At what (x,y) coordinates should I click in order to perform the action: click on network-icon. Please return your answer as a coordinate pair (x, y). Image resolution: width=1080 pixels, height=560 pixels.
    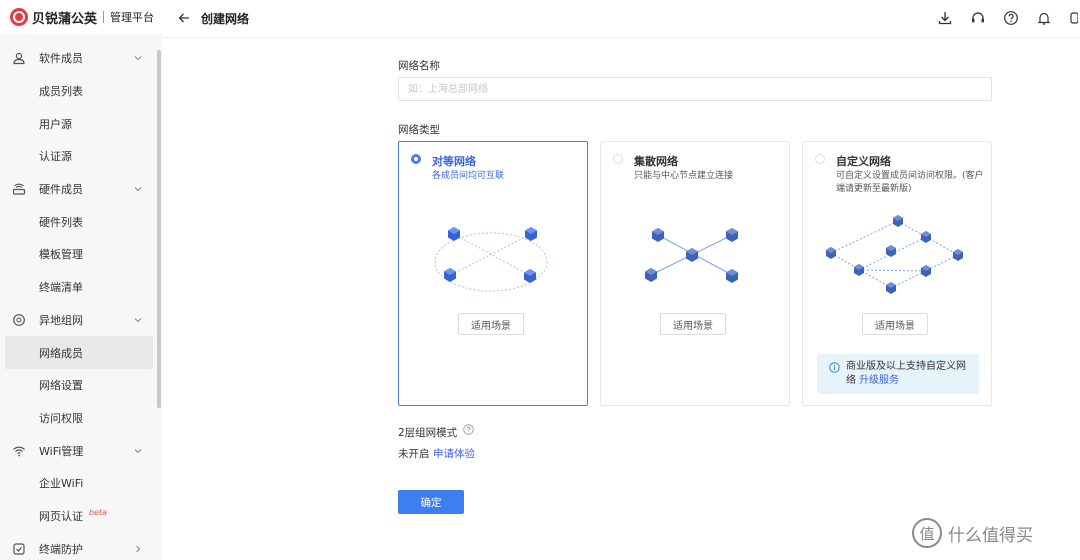
    Looking at the image, I should click on (19, 319).